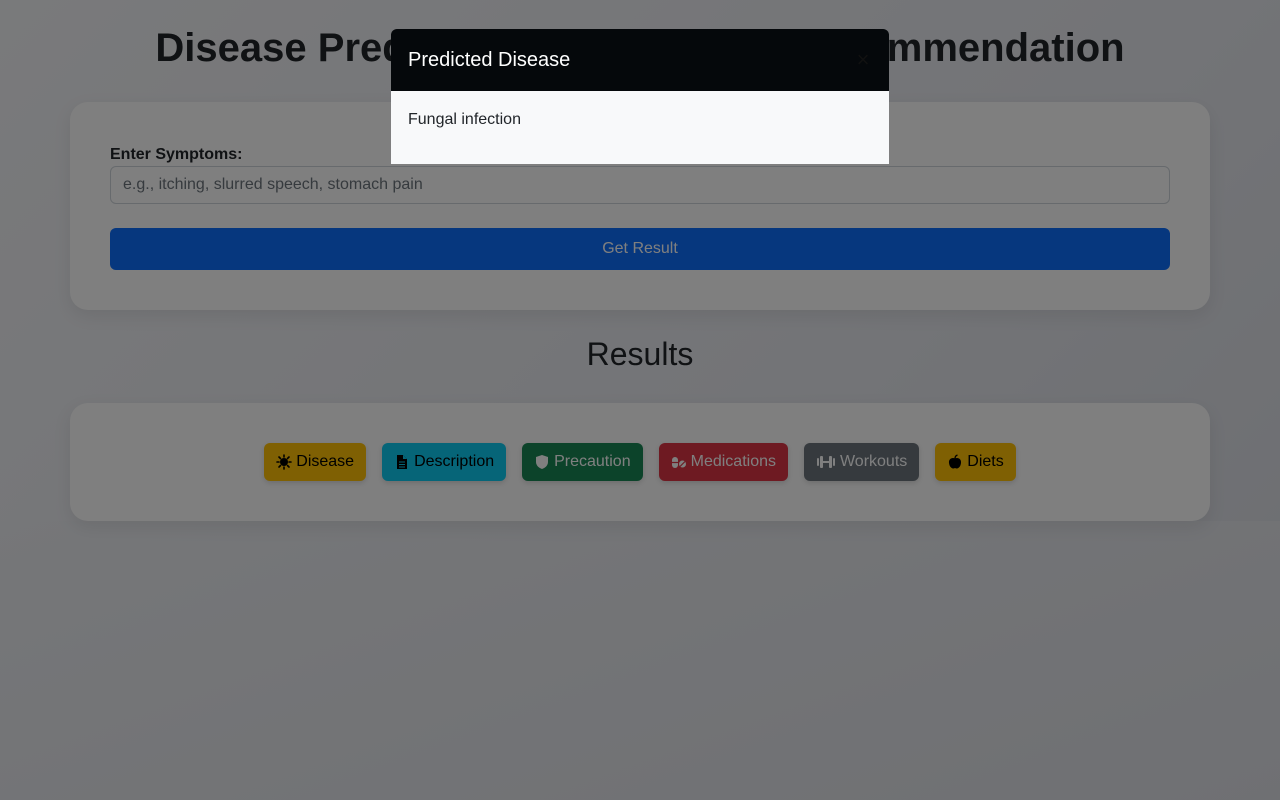  I want to click on predicted-disease-modal: Predicted Disease × Fungal infection, so click(640, 96).